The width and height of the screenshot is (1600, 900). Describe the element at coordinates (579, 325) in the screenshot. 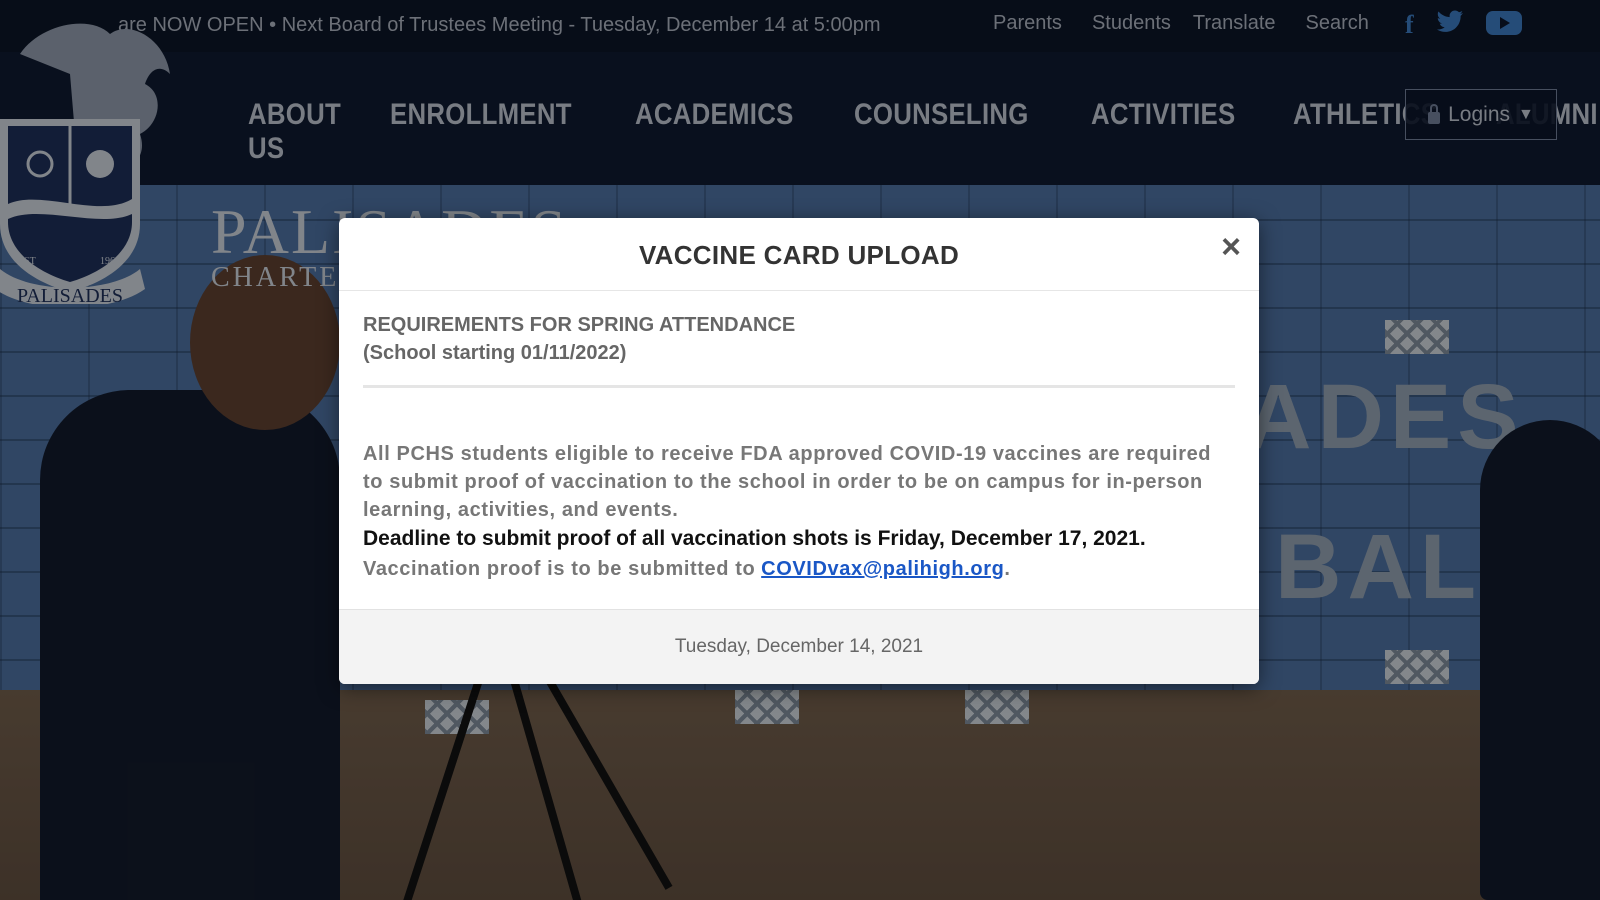

I see `requirements-heading: REQUIREMENTS FOR SPRING ATTENDANCE` at that location.